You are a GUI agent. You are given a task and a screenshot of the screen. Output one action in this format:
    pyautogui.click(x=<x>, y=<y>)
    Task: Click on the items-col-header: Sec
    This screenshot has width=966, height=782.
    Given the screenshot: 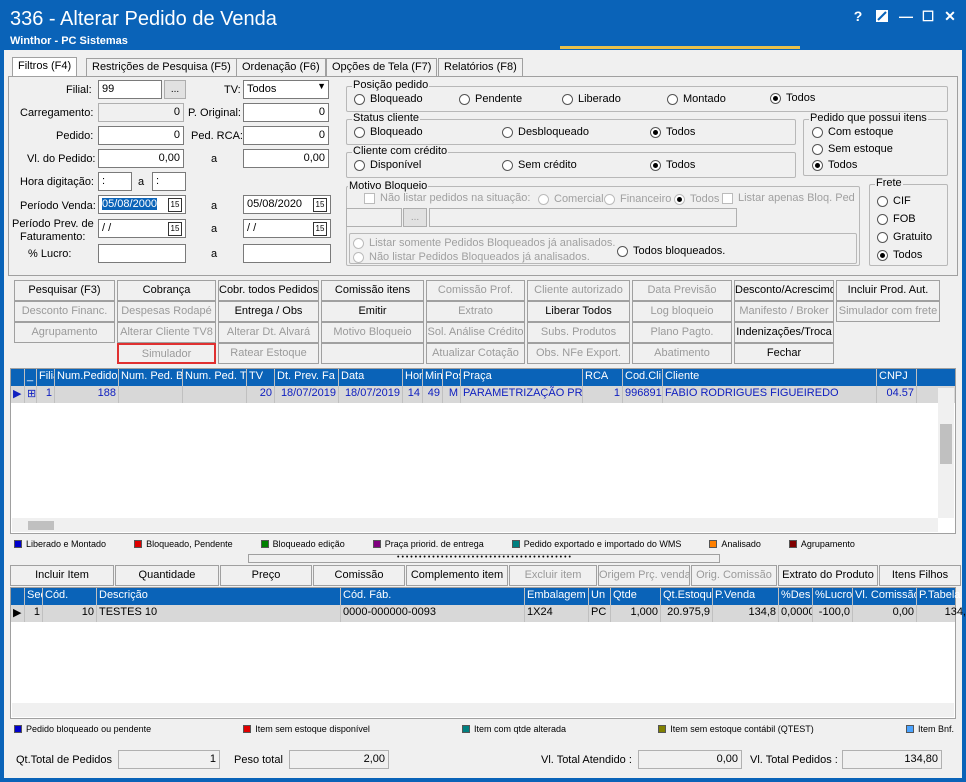 What is the action you would take?
    pyautogui.click(x=34, y=596)
    